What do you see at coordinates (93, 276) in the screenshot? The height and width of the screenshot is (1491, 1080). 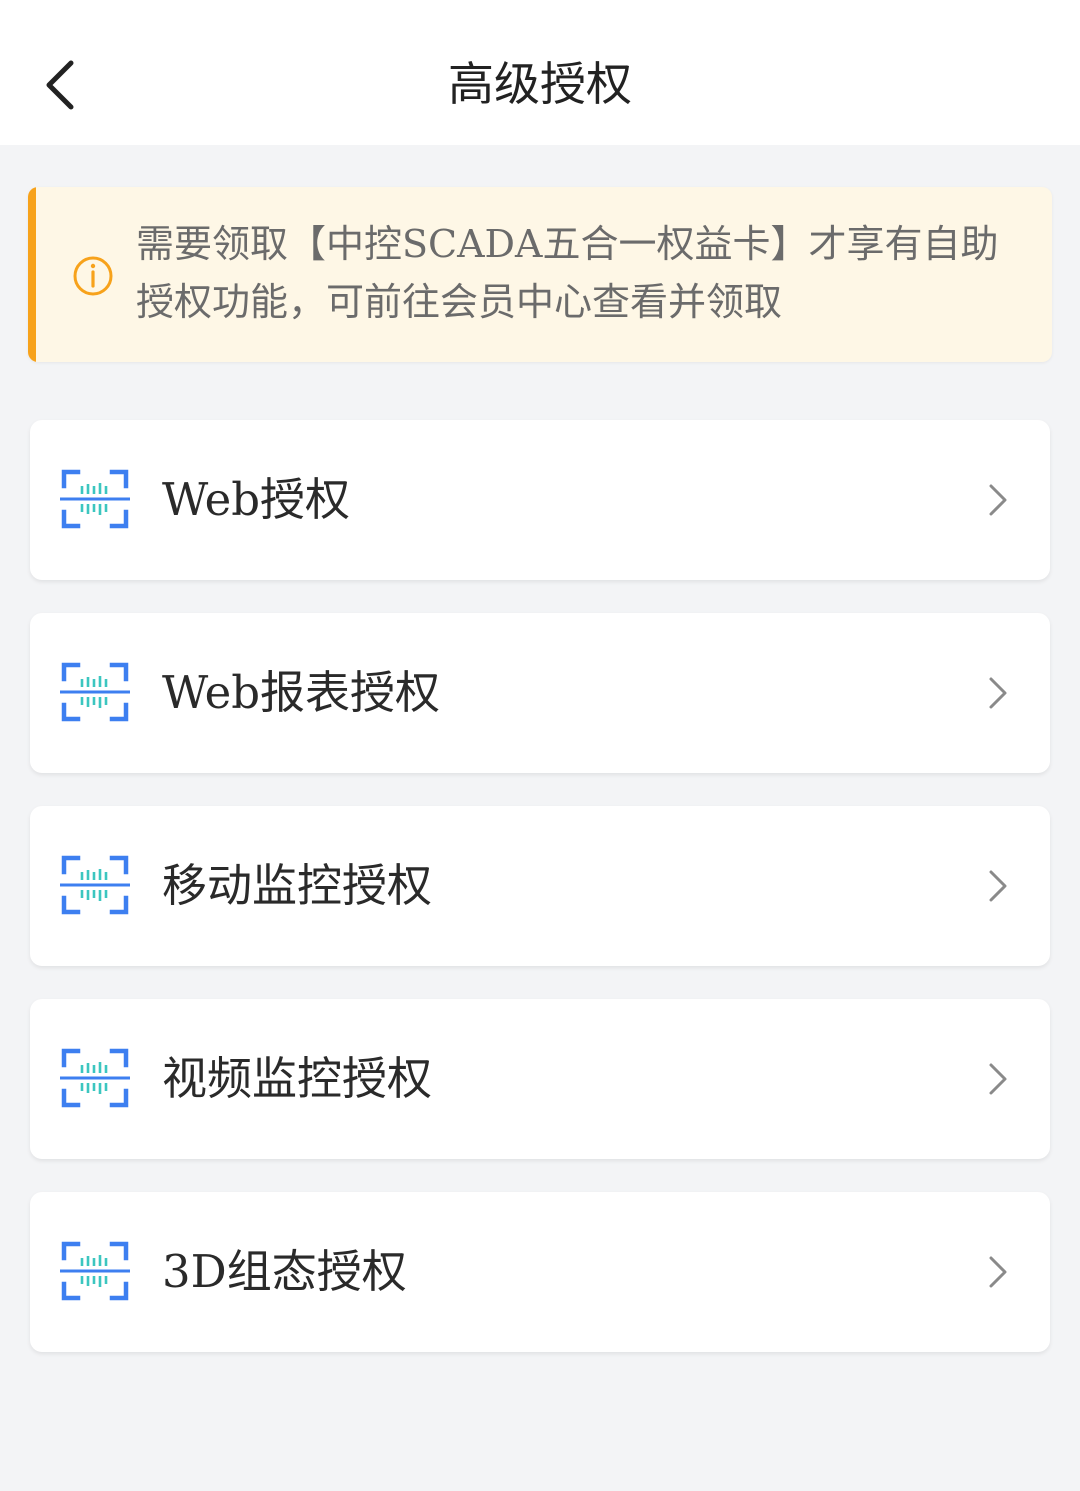 I see `info-icon` at bounding box center [93, 276].